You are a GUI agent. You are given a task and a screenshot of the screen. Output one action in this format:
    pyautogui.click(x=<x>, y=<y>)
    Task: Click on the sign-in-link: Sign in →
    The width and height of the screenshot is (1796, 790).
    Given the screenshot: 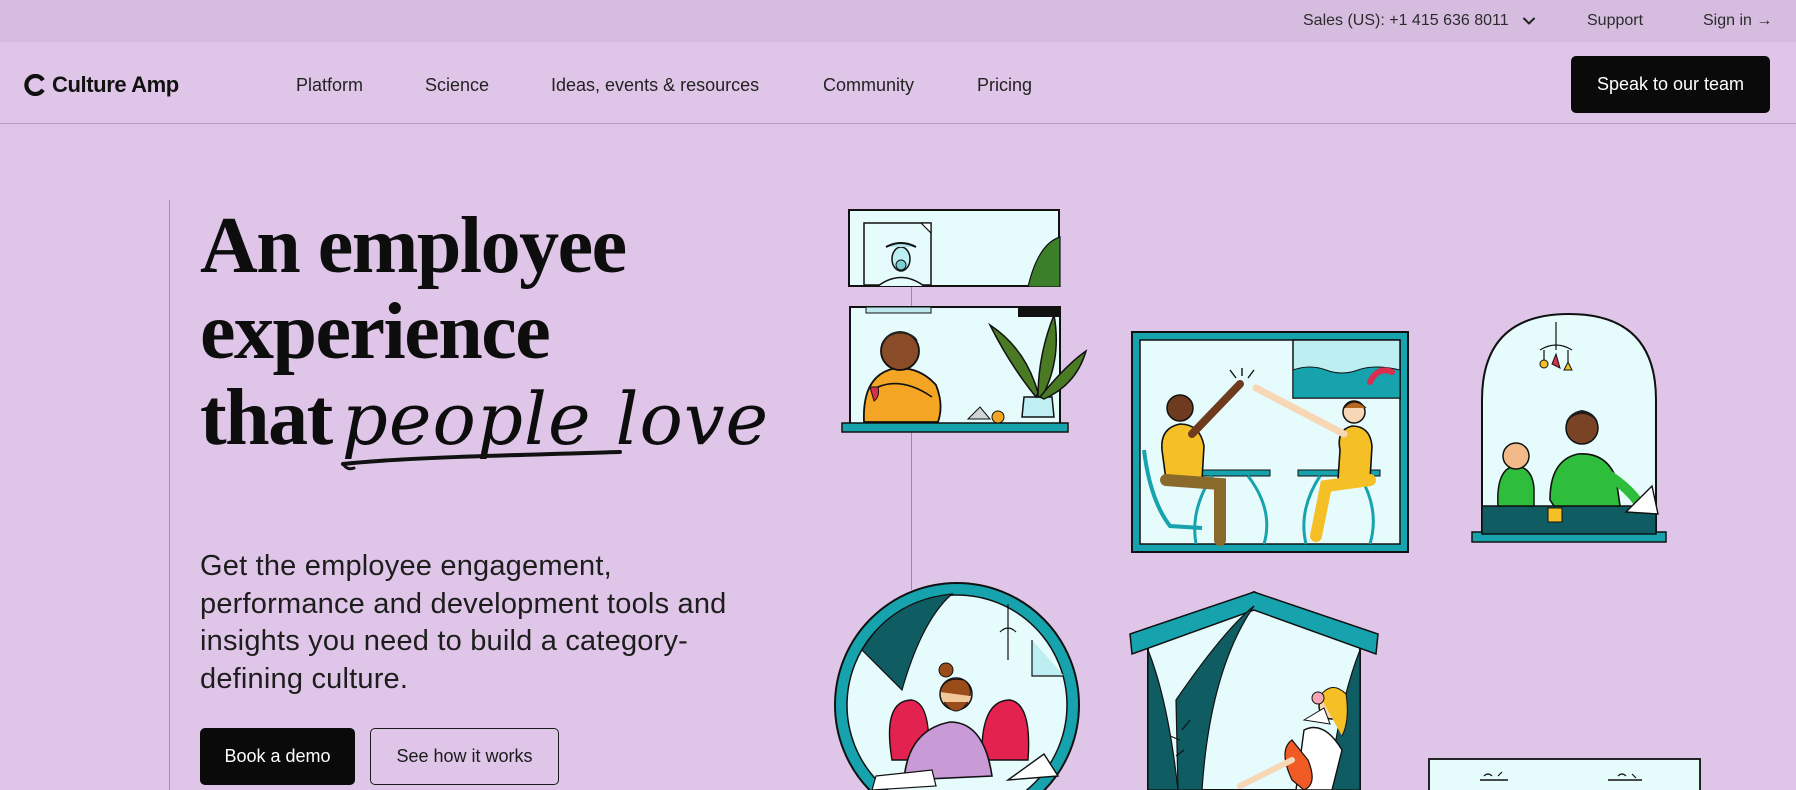 What is the action you would take?
    pyautogui.click(x=1737, y=21)
    